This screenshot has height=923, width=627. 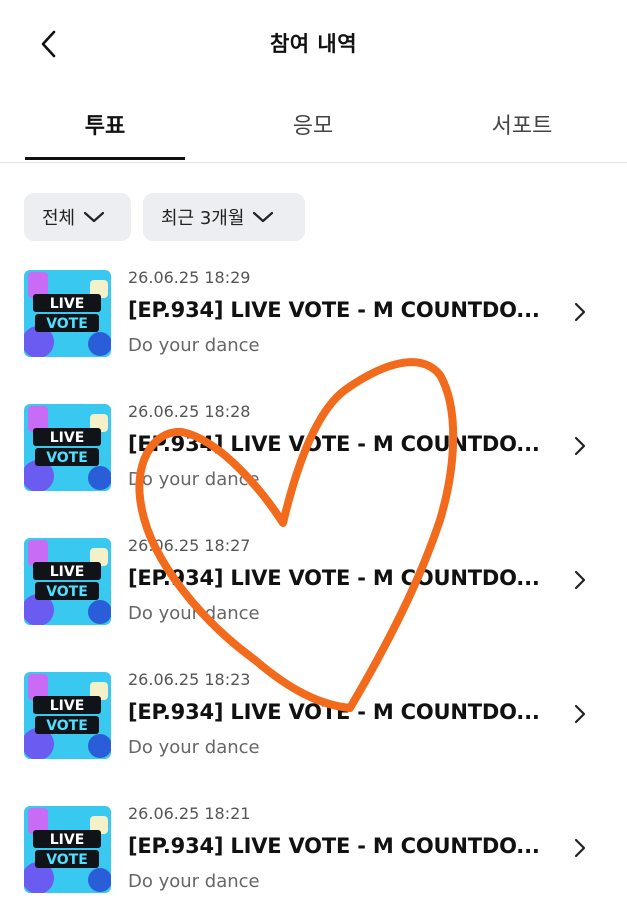 I want to click on vote-date: 26.06.25 18:27, so click(x=189, y=545).